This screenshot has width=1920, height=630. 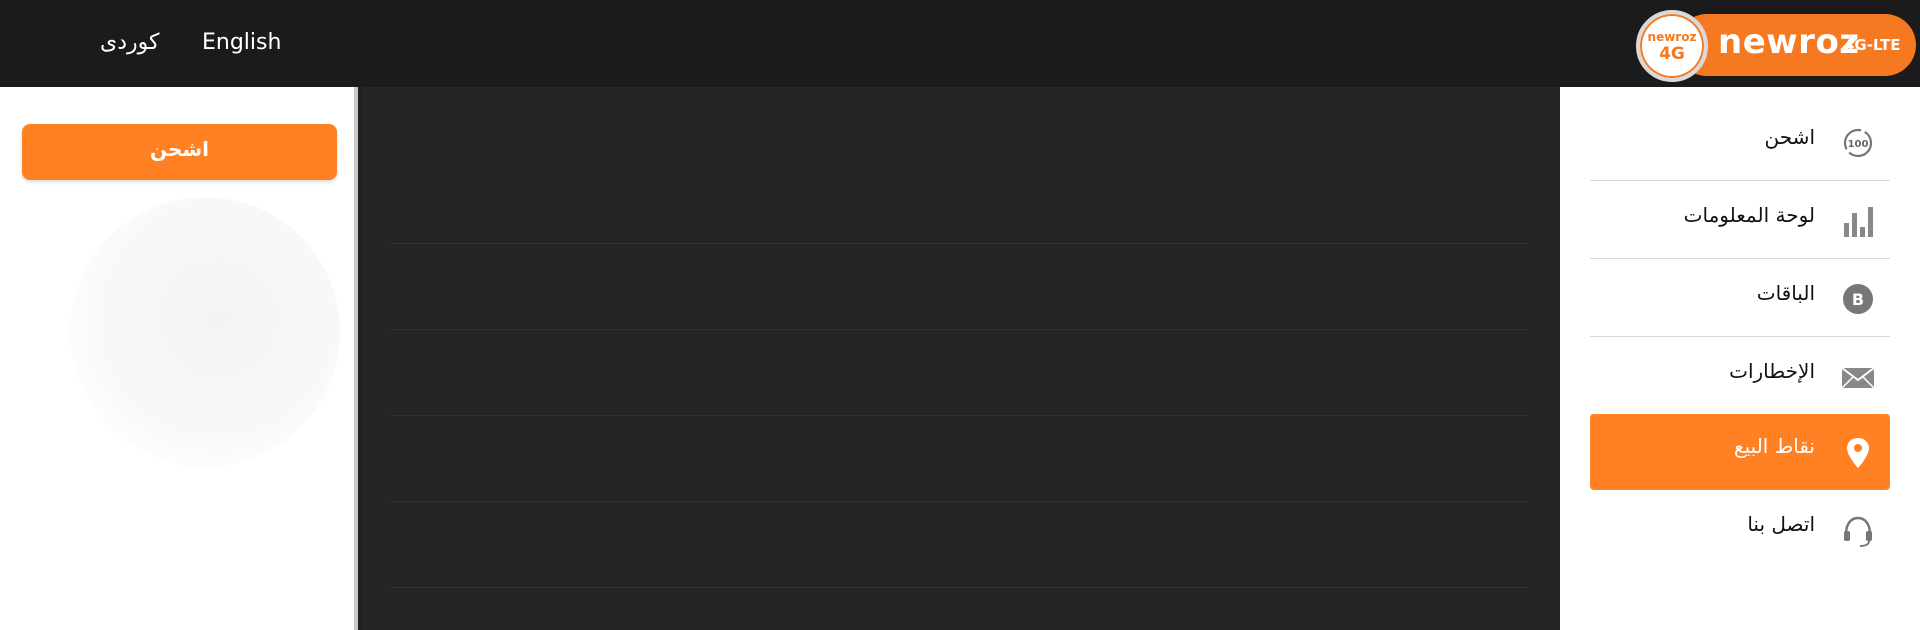 I want to click on envelope-icon, so click(x=1858, y=377).